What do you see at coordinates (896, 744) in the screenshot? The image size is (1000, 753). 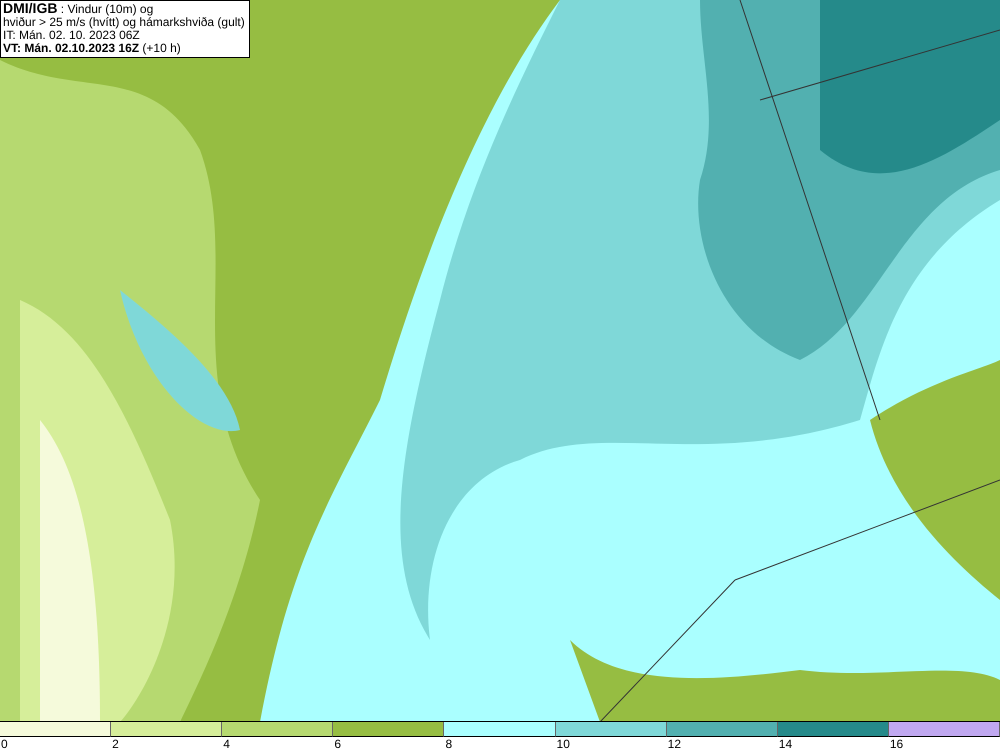 I see `legend-tick-label: 16` at bounding box center [896, 744].